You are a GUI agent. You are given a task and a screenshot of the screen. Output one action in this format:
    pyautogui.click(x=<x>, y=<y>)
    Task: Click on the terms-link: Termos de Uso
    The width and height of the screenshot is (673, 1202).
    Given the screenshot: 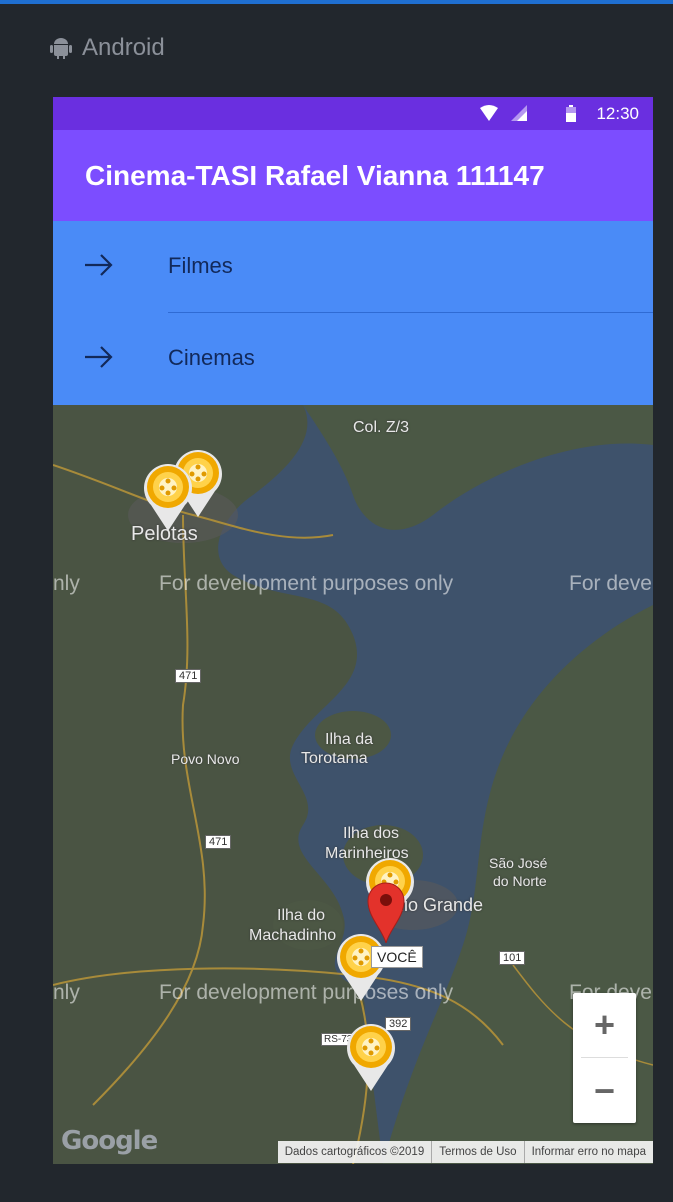 What is the action you would take?
    pyautogui.click(x=478, y=1152)
    